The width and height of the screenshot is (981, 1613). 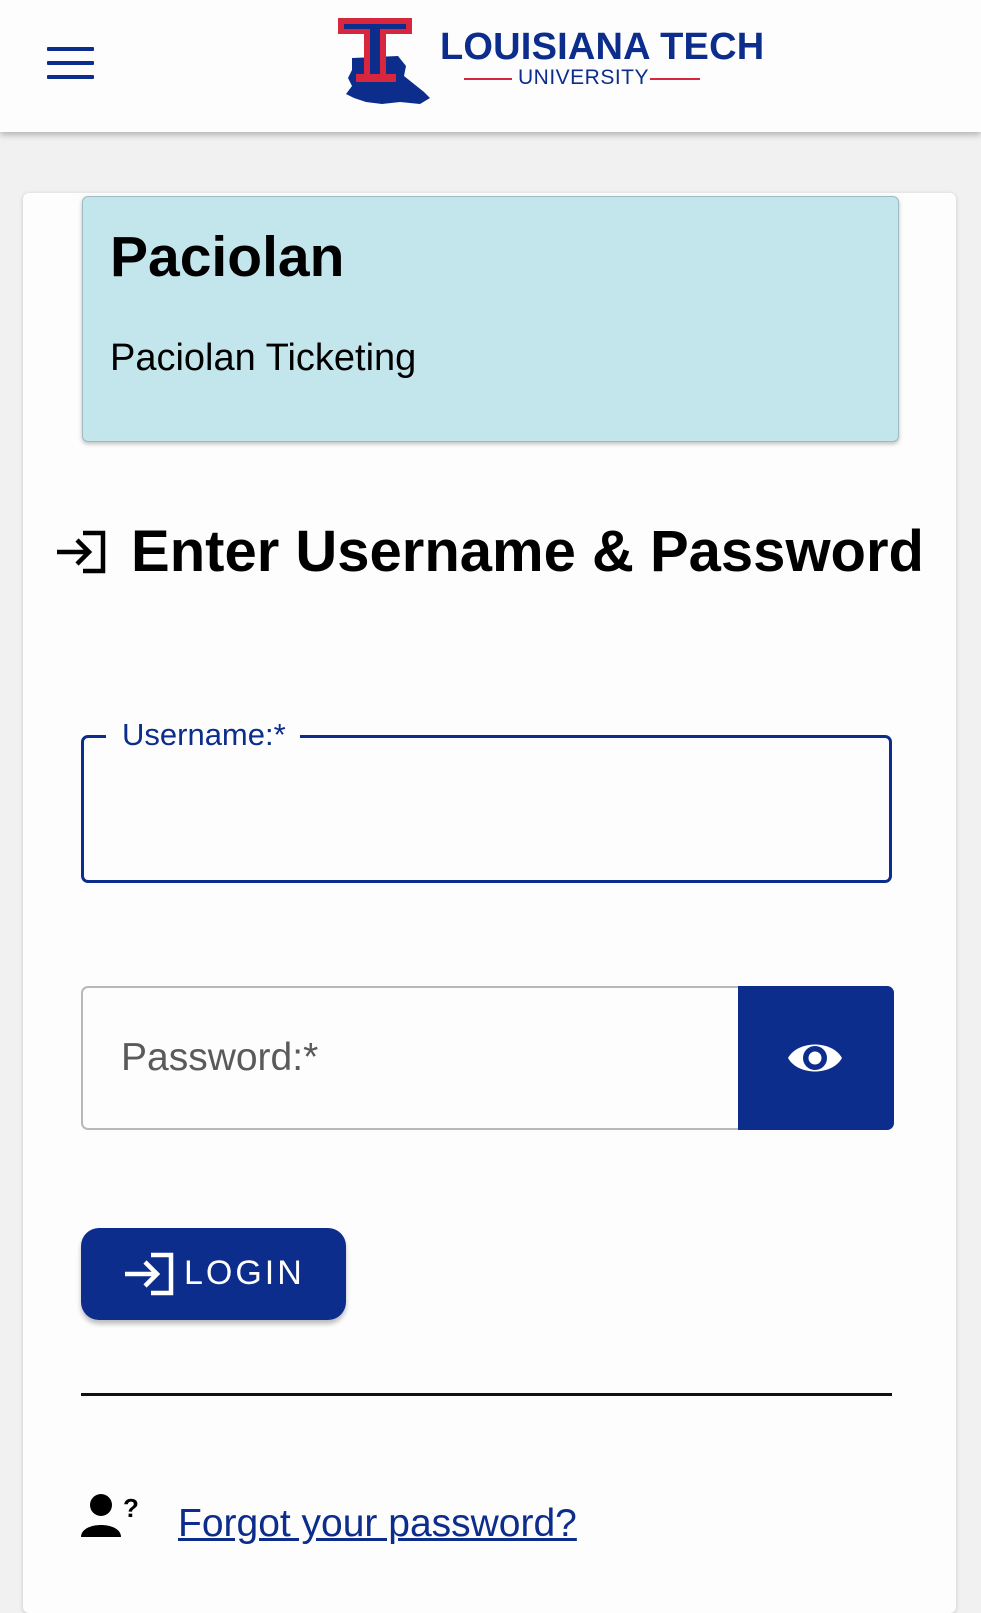 What do you see at coordinates (409, 1058) in the screenshot?
I see `password-input` at bounding box center [409, 1058].